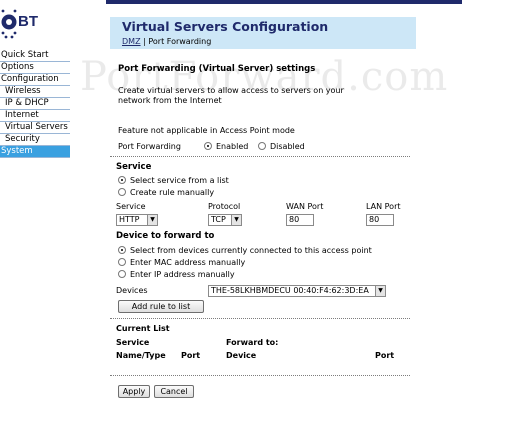 This screenshot has width=510, height=429. I want to click on current-list-port-header: Port, so click(191, 355).